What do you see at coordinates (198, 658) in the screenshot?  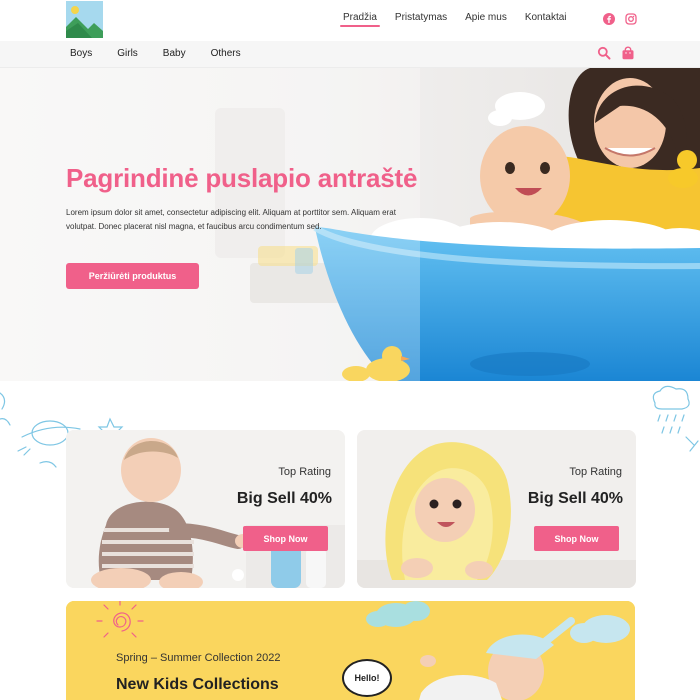 I see `banner-subtitle: Spring – Summer Collection 2022` at bounding box center [198, 658].